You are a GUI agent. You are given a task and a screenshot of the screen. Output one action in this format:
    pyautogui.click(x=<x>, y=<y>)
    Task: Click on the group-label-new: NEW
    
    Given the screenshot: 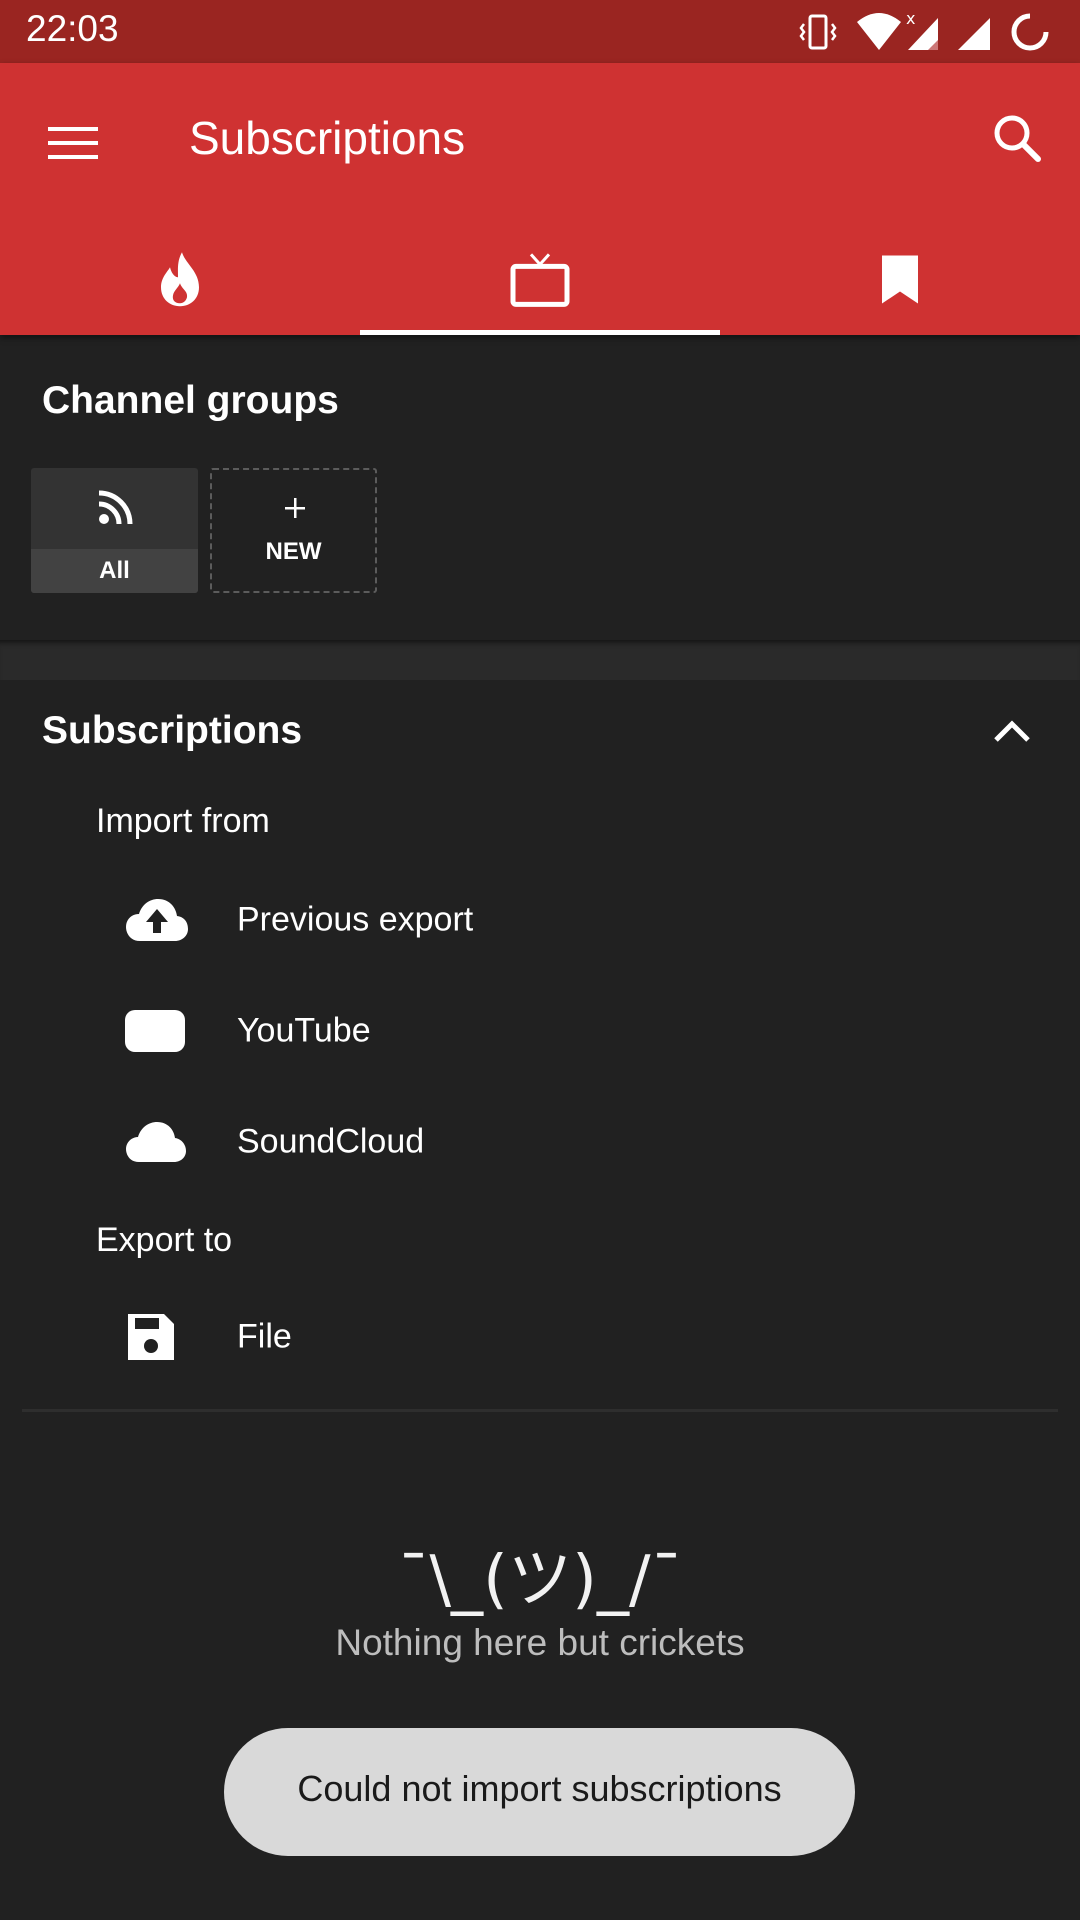 What is the action you would take?
    pyautogui.click(x=293, y=551)
    